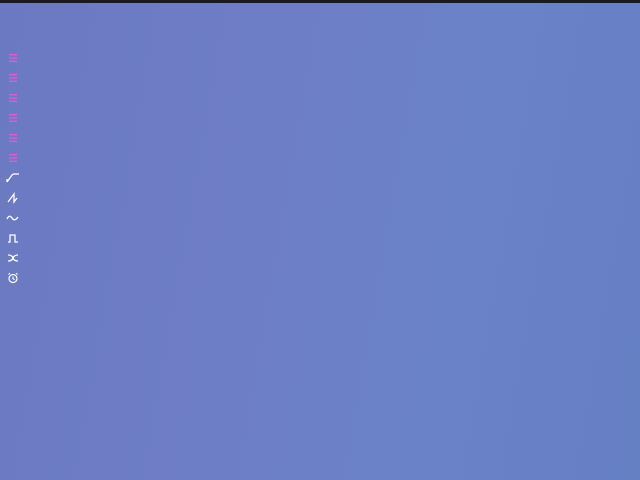 The image size is (640, 480). I want to click on sawtooth-icon, so click(12, 198).